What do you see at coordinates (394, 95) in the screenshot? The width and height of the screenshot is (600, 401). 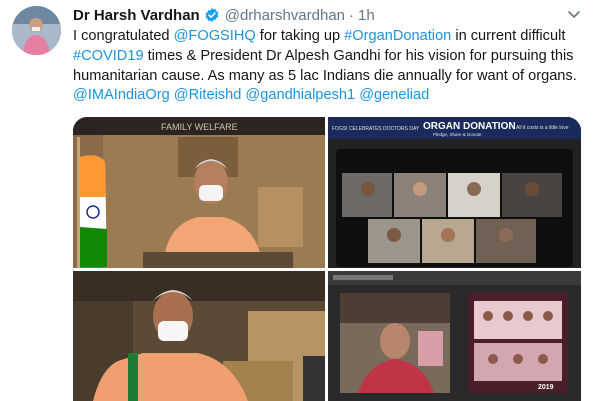 I see `mention-link: @geneliad` at bounding box center [394, 95].